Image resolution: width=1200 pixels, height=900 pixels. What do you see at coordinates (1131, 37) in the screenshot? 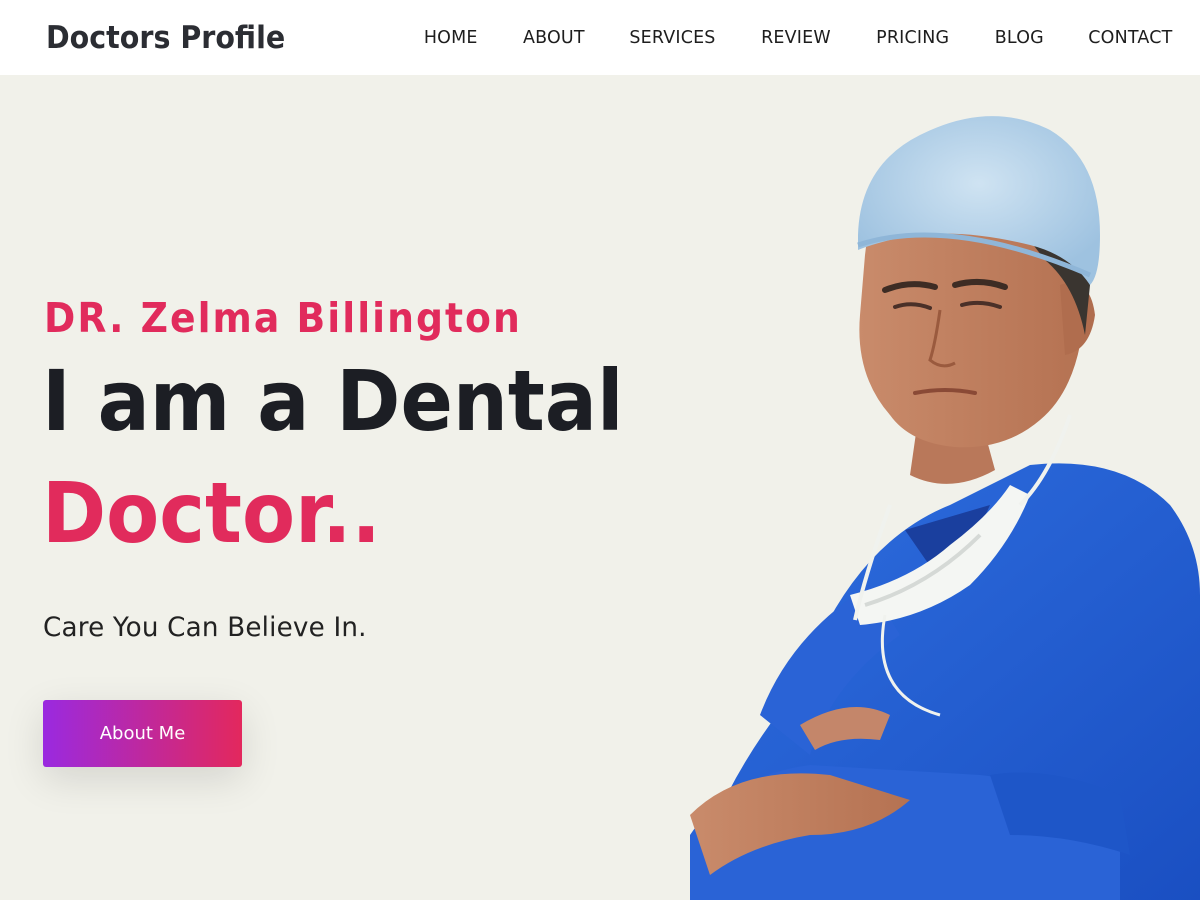
I see `nav-link-contact: CONTACT` at bounding box center [1131, 37].